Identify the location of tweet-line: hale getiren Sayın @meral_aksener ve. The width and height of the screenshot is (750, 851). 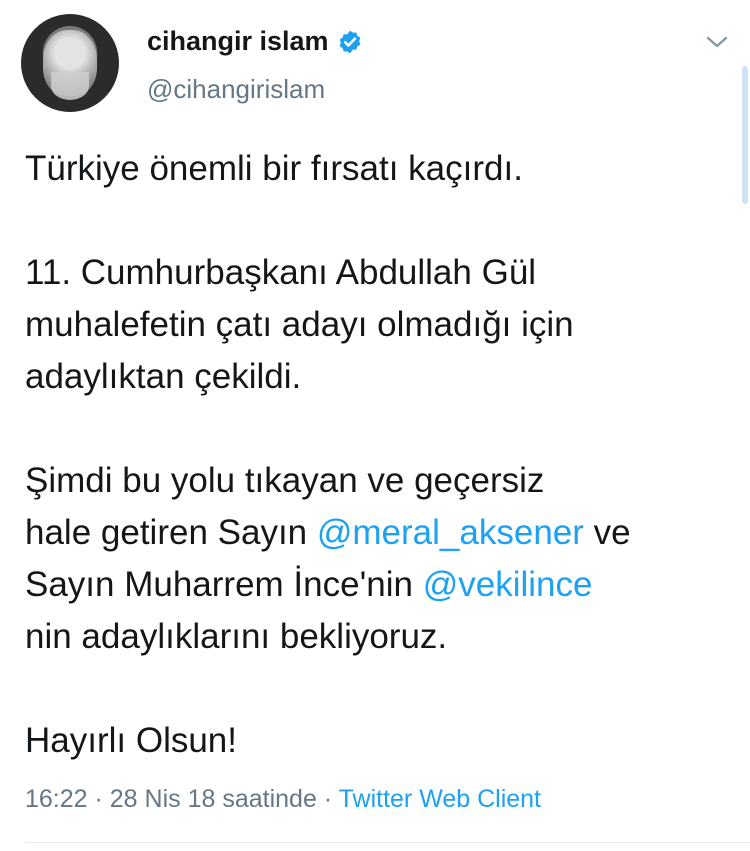
(375, 533).